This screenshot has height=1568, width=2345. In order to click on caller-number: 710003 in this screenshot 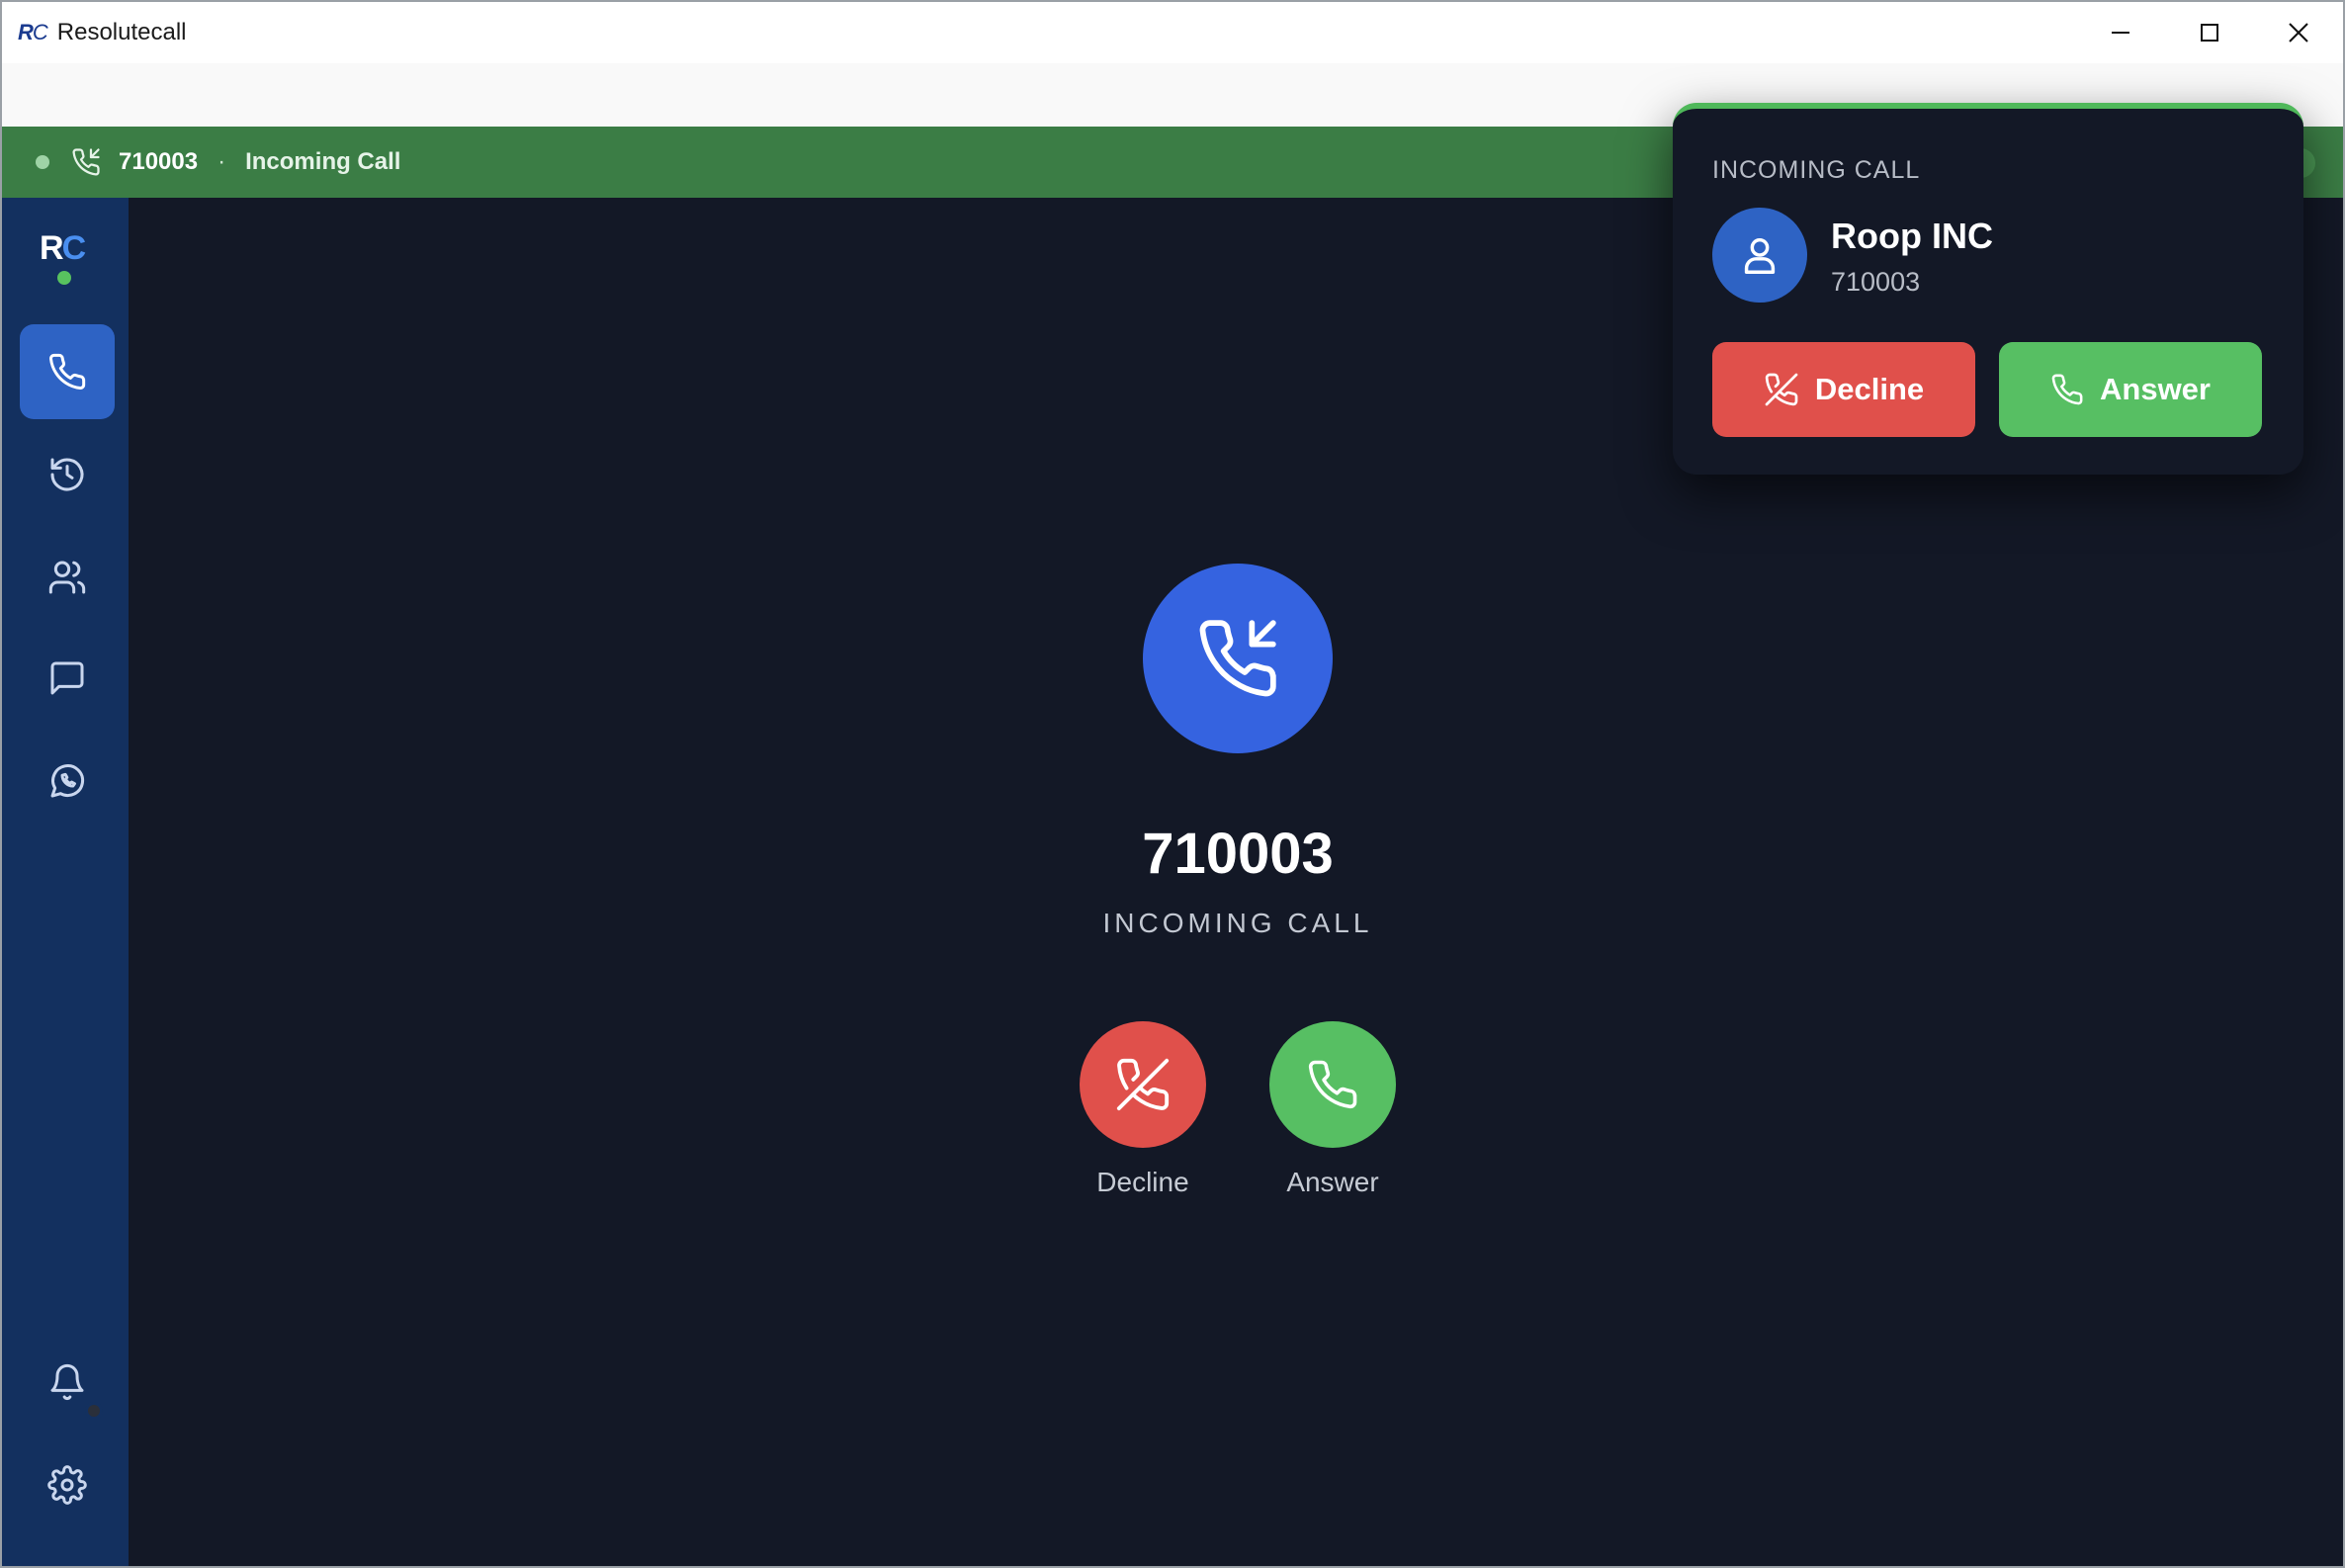, I will do `click(1238, 854)`.